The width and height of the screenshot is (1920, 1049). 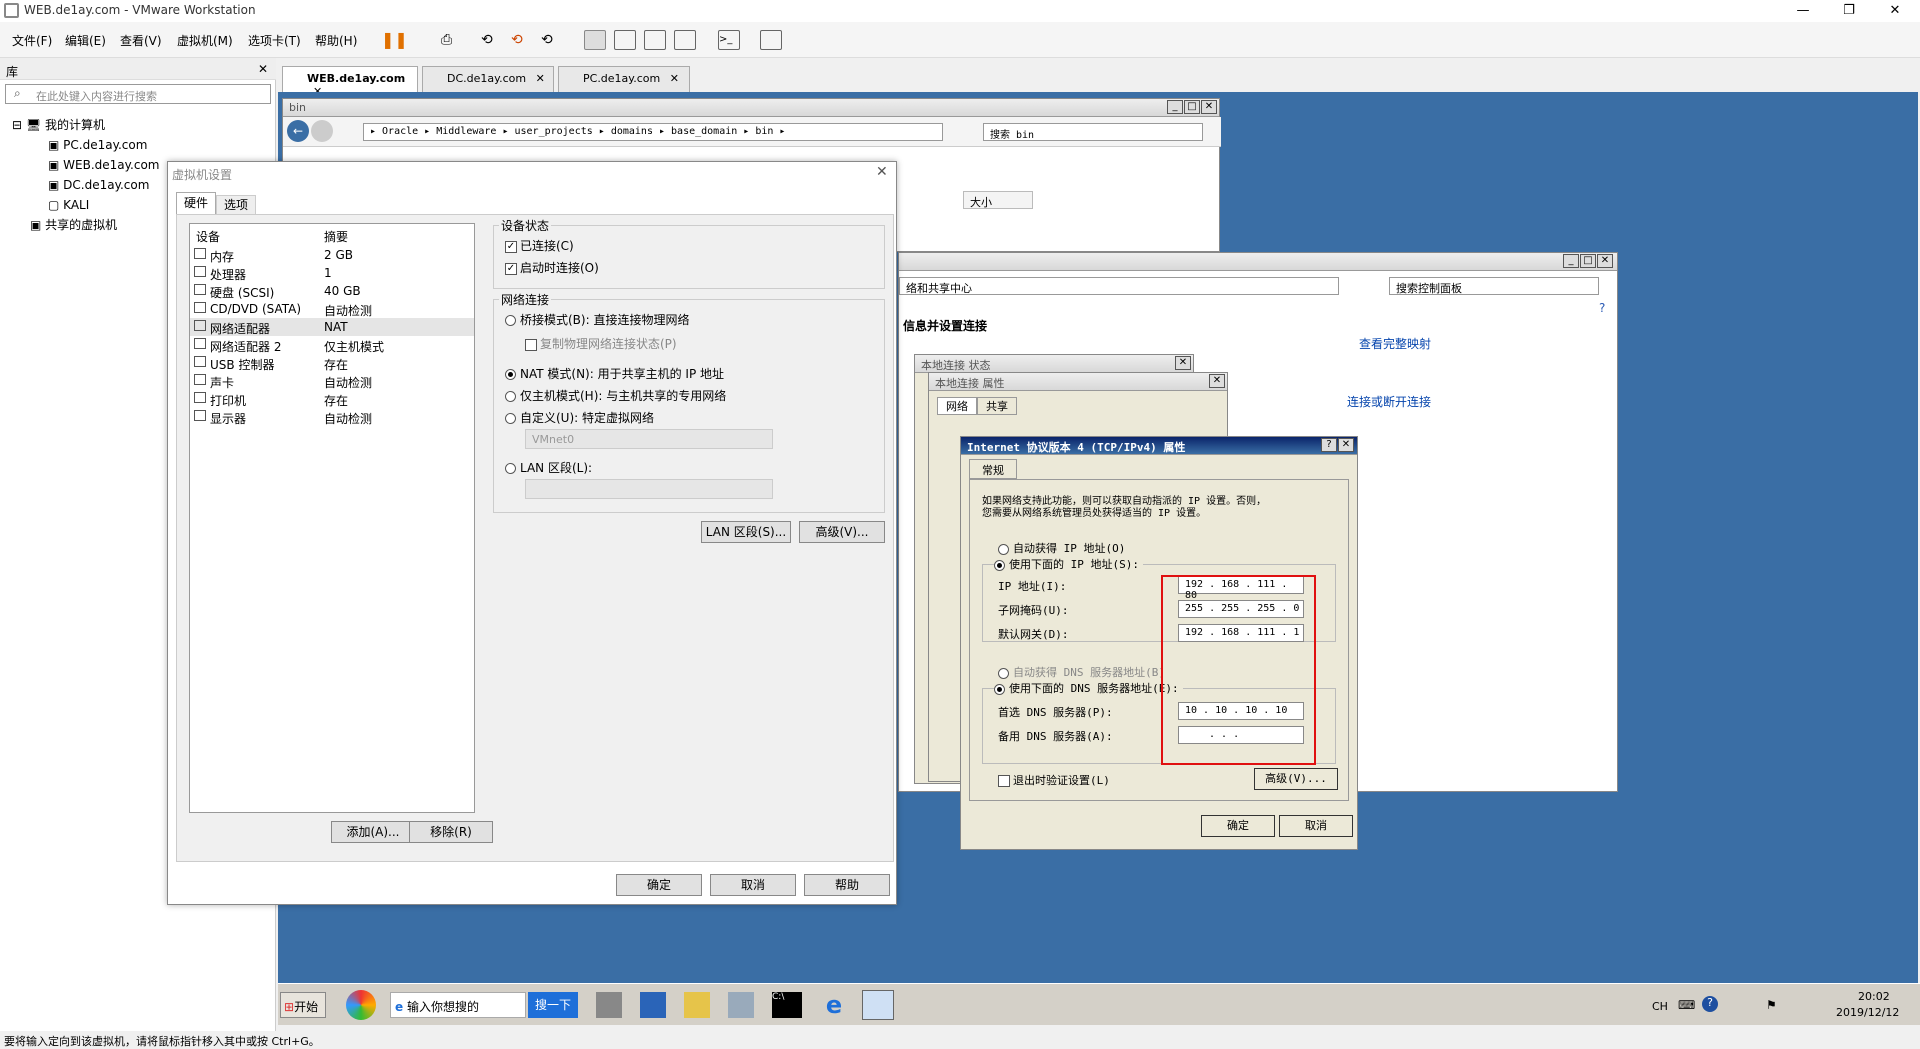 I want to click on menu-vm: 虚拟机(M), so click(x=205, y=40).